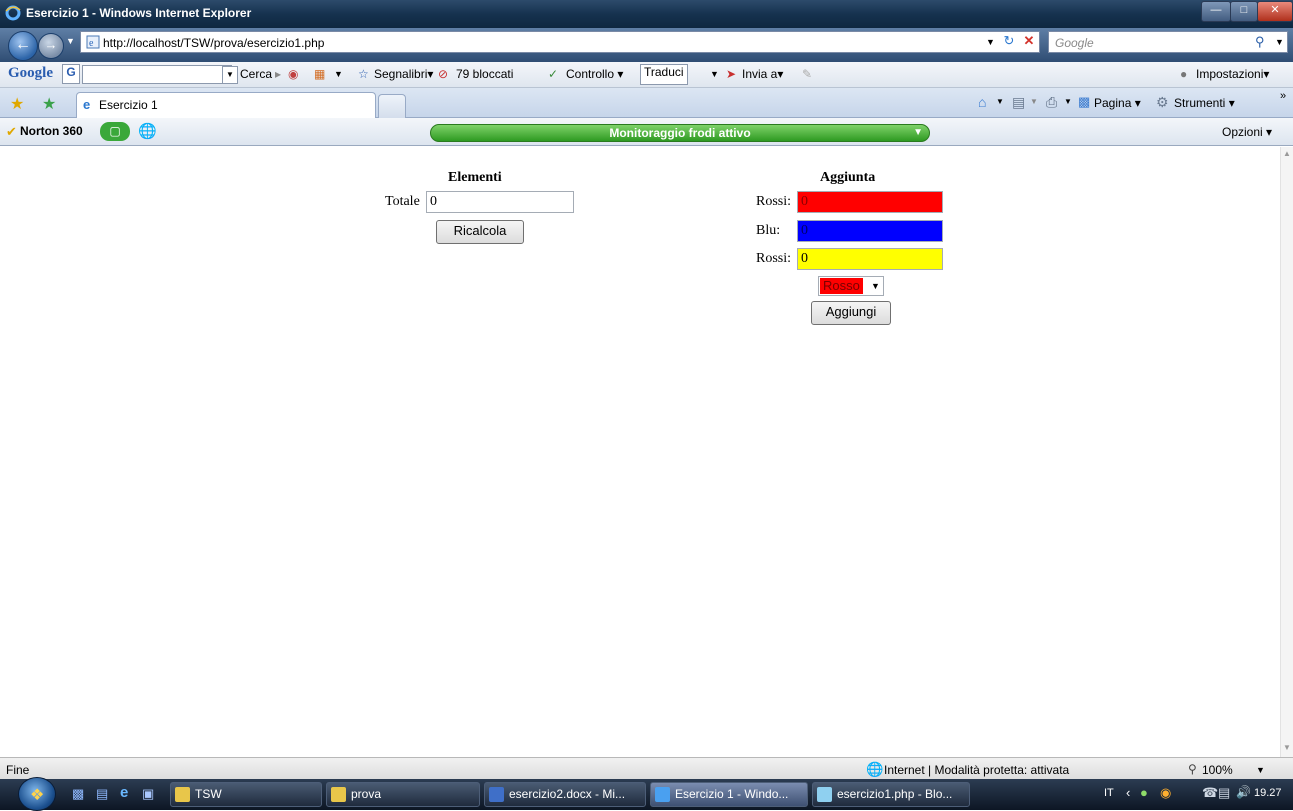 The width and height of the screenshot is (1293, 811). What do you see at coordinates (680, 133) in the screenshot?
I see `fraud-monitor-bar: Monitoraggio frodi attivo ▼` at bounding box center [680, 133].